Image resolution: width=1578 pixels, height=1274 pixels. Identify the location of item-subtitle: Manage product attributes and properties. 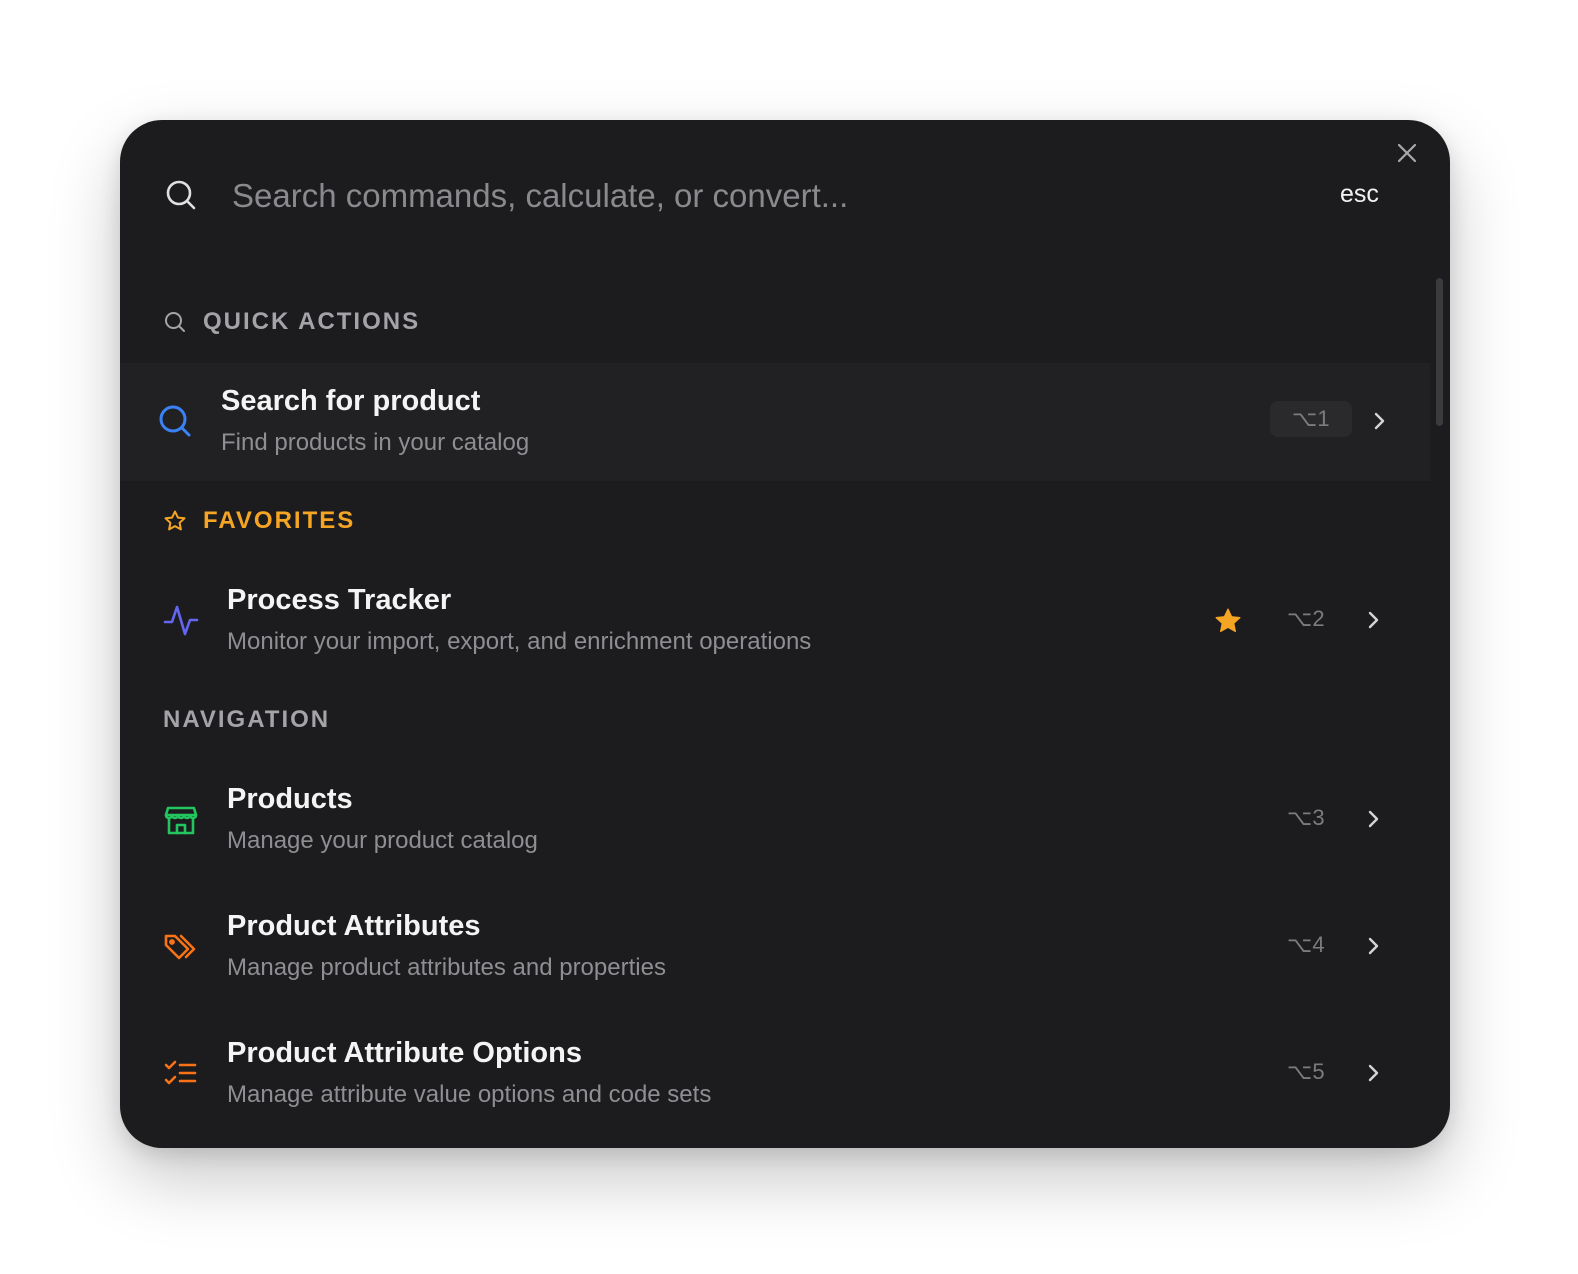
(446, 967).